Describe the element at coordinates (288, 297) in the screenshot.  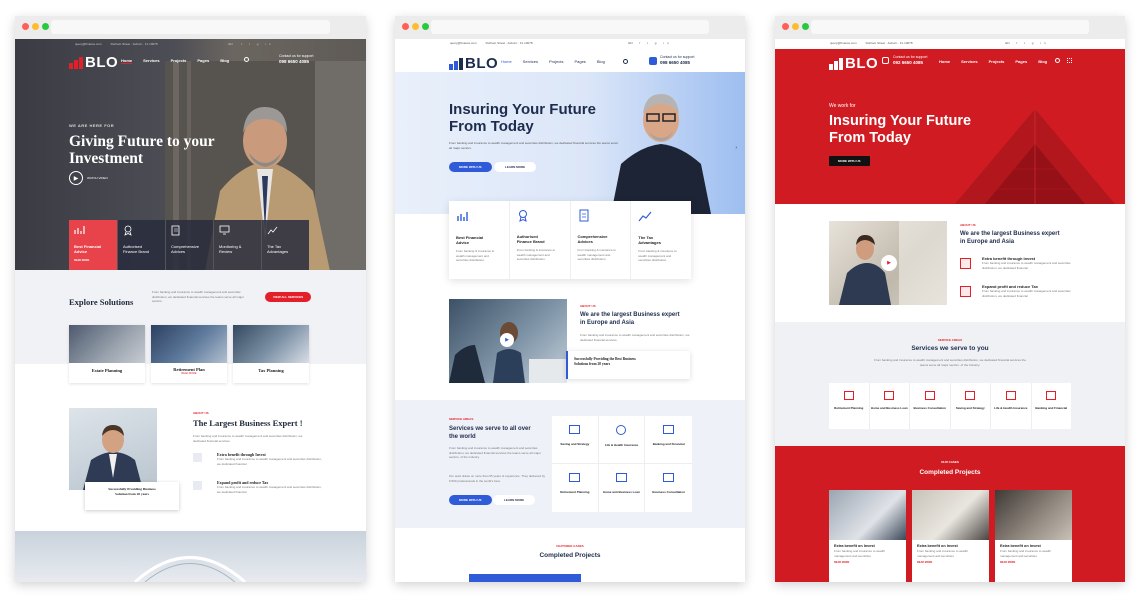
I see `view-all-services-button: VIEW ALL SERVICES` at that location.